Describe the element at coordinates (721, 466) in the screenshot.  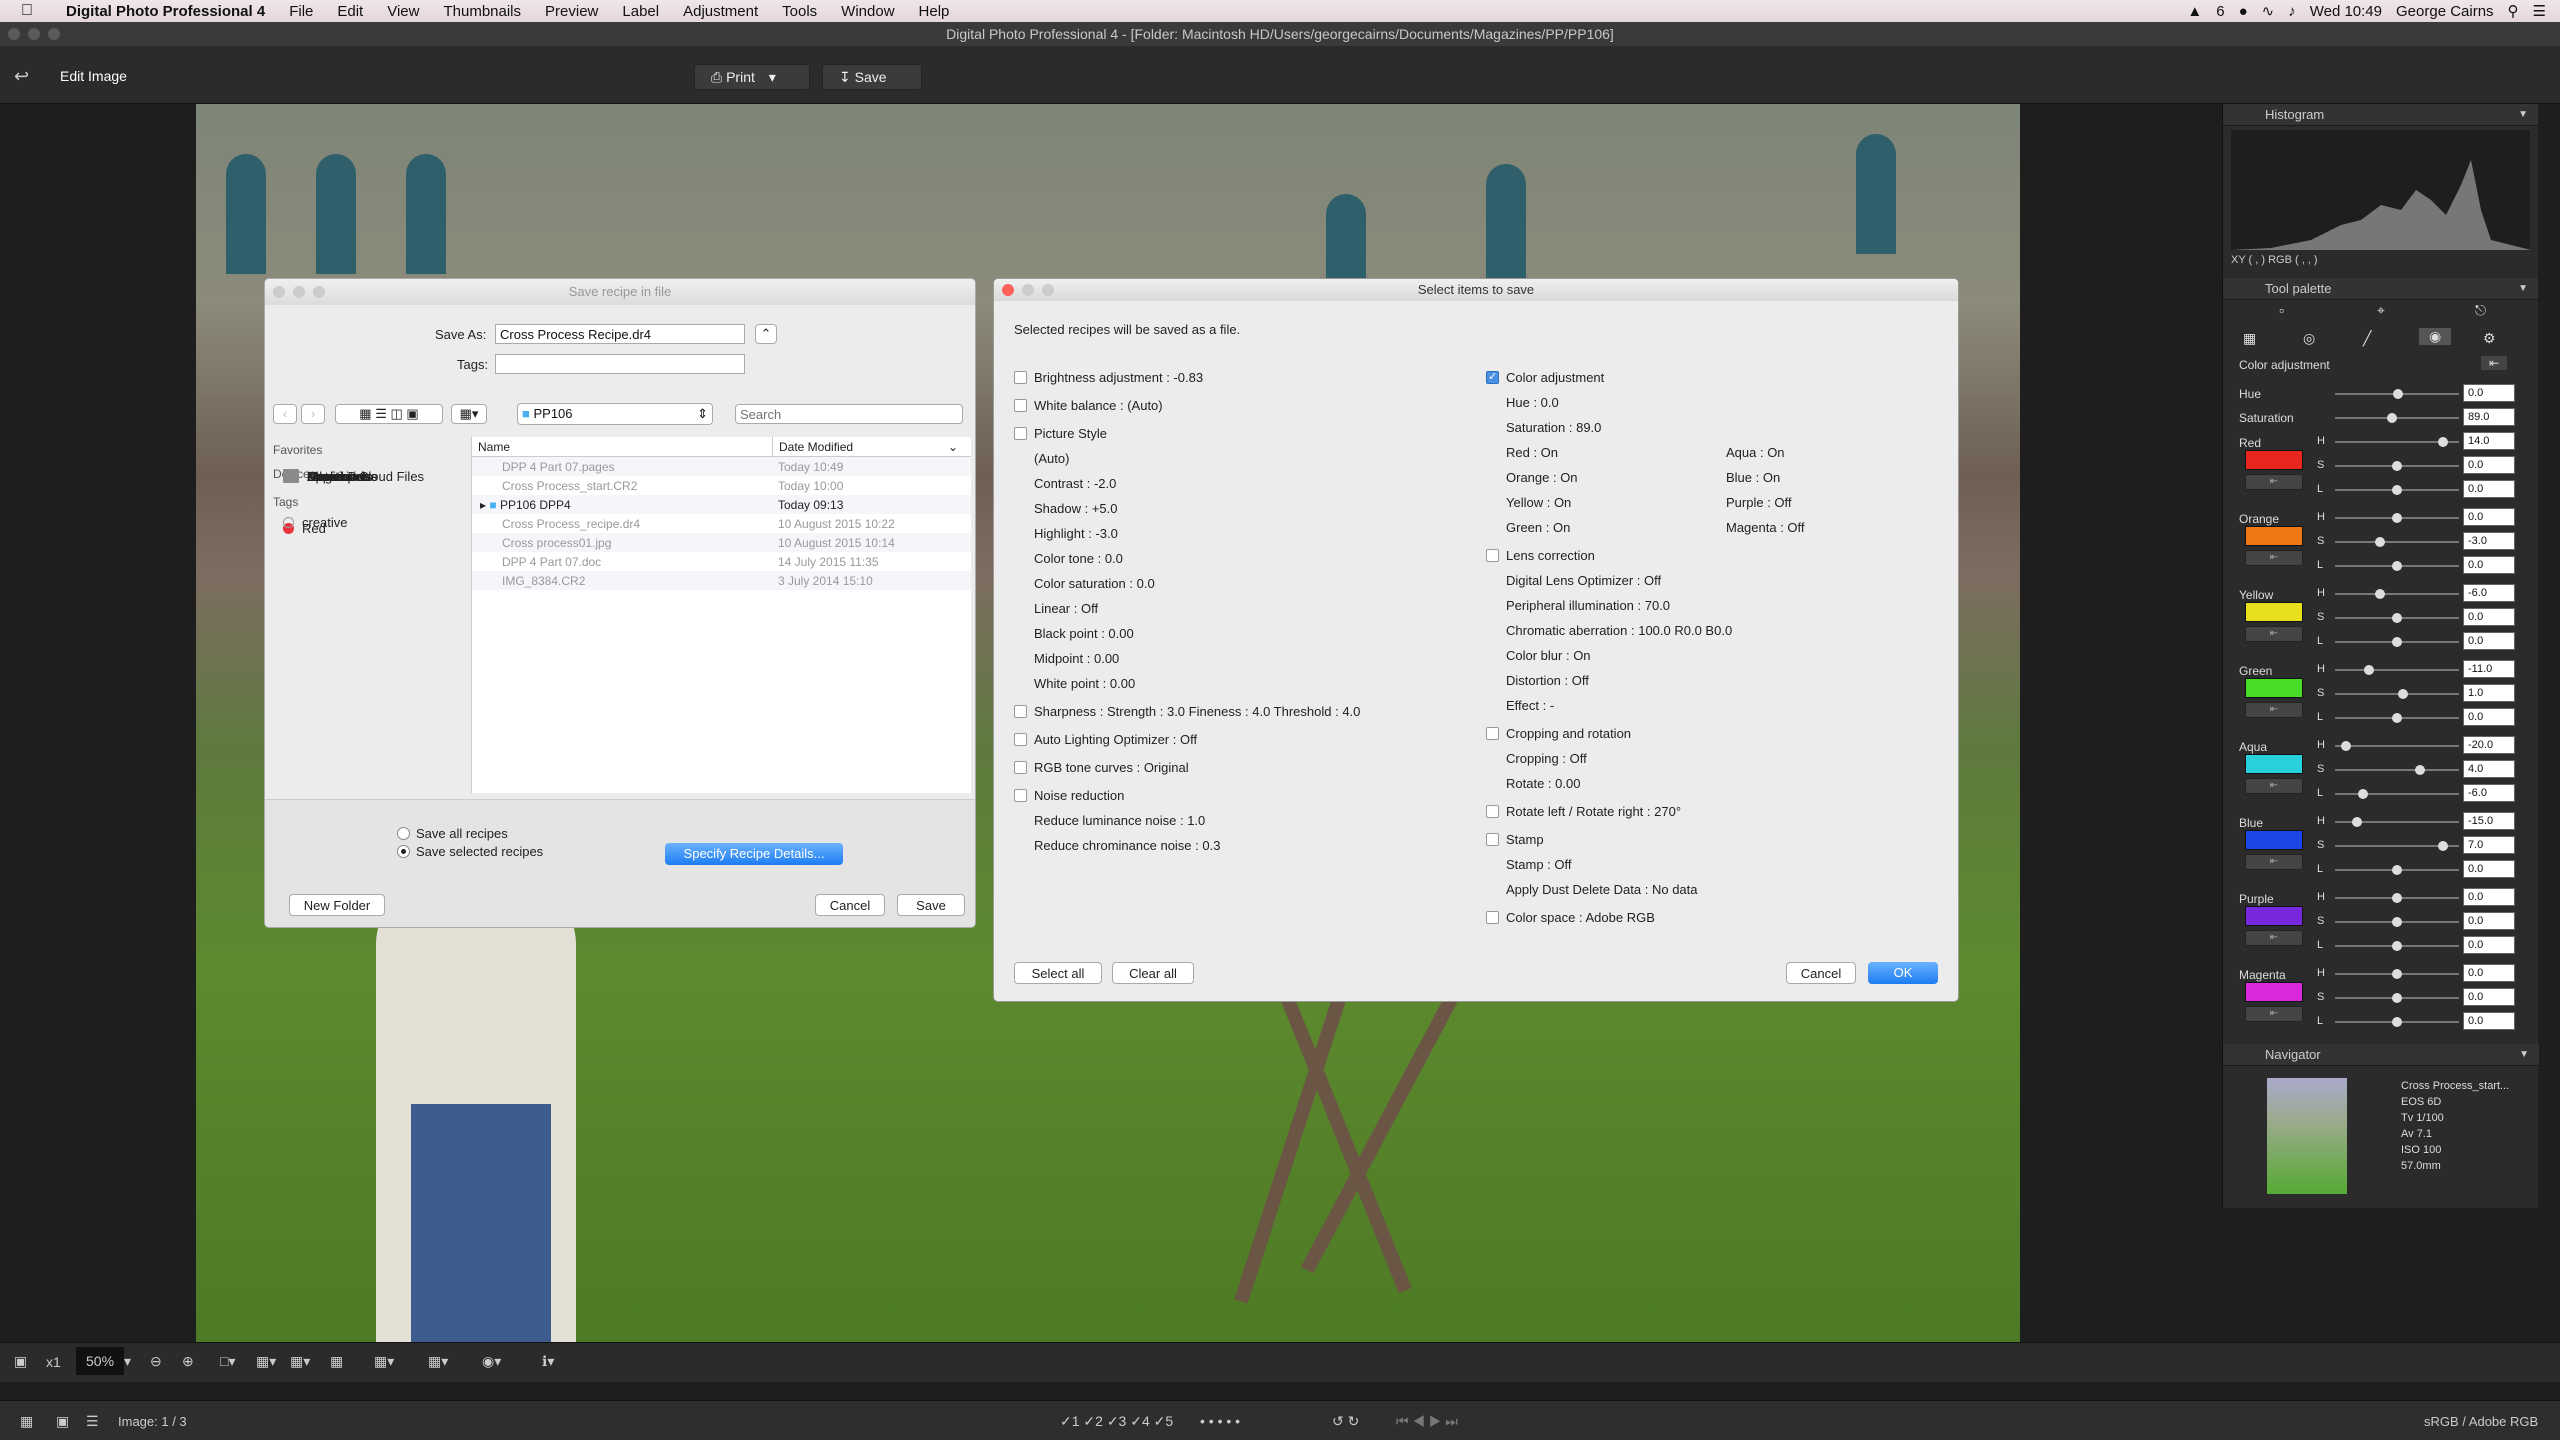
I see `file-row: DPP 4 Part 07.pages Today 10:49` at that location.